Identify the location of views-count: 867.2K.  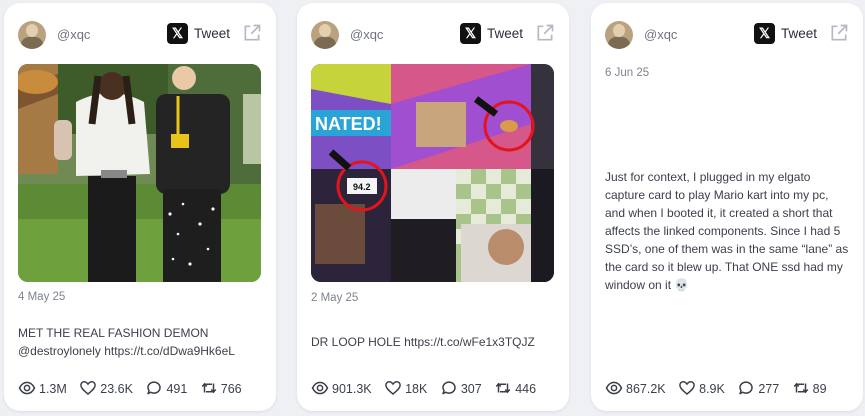
(646, 389).